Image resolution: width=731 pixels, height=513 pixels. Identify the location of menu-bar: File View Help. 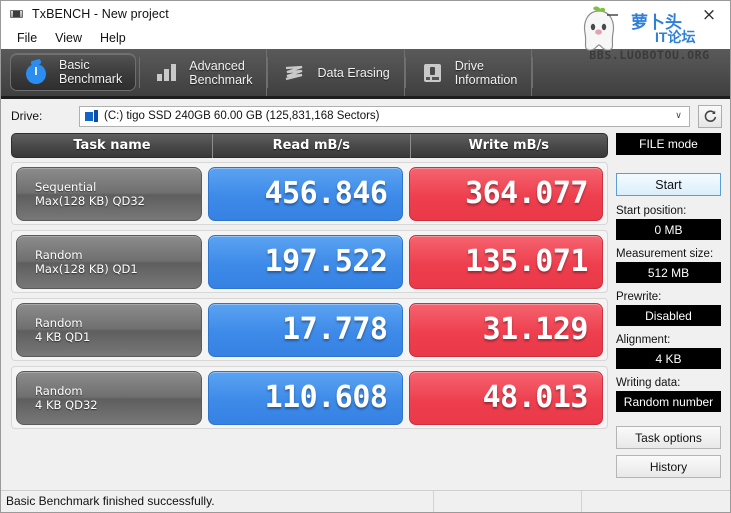
(365, 38).